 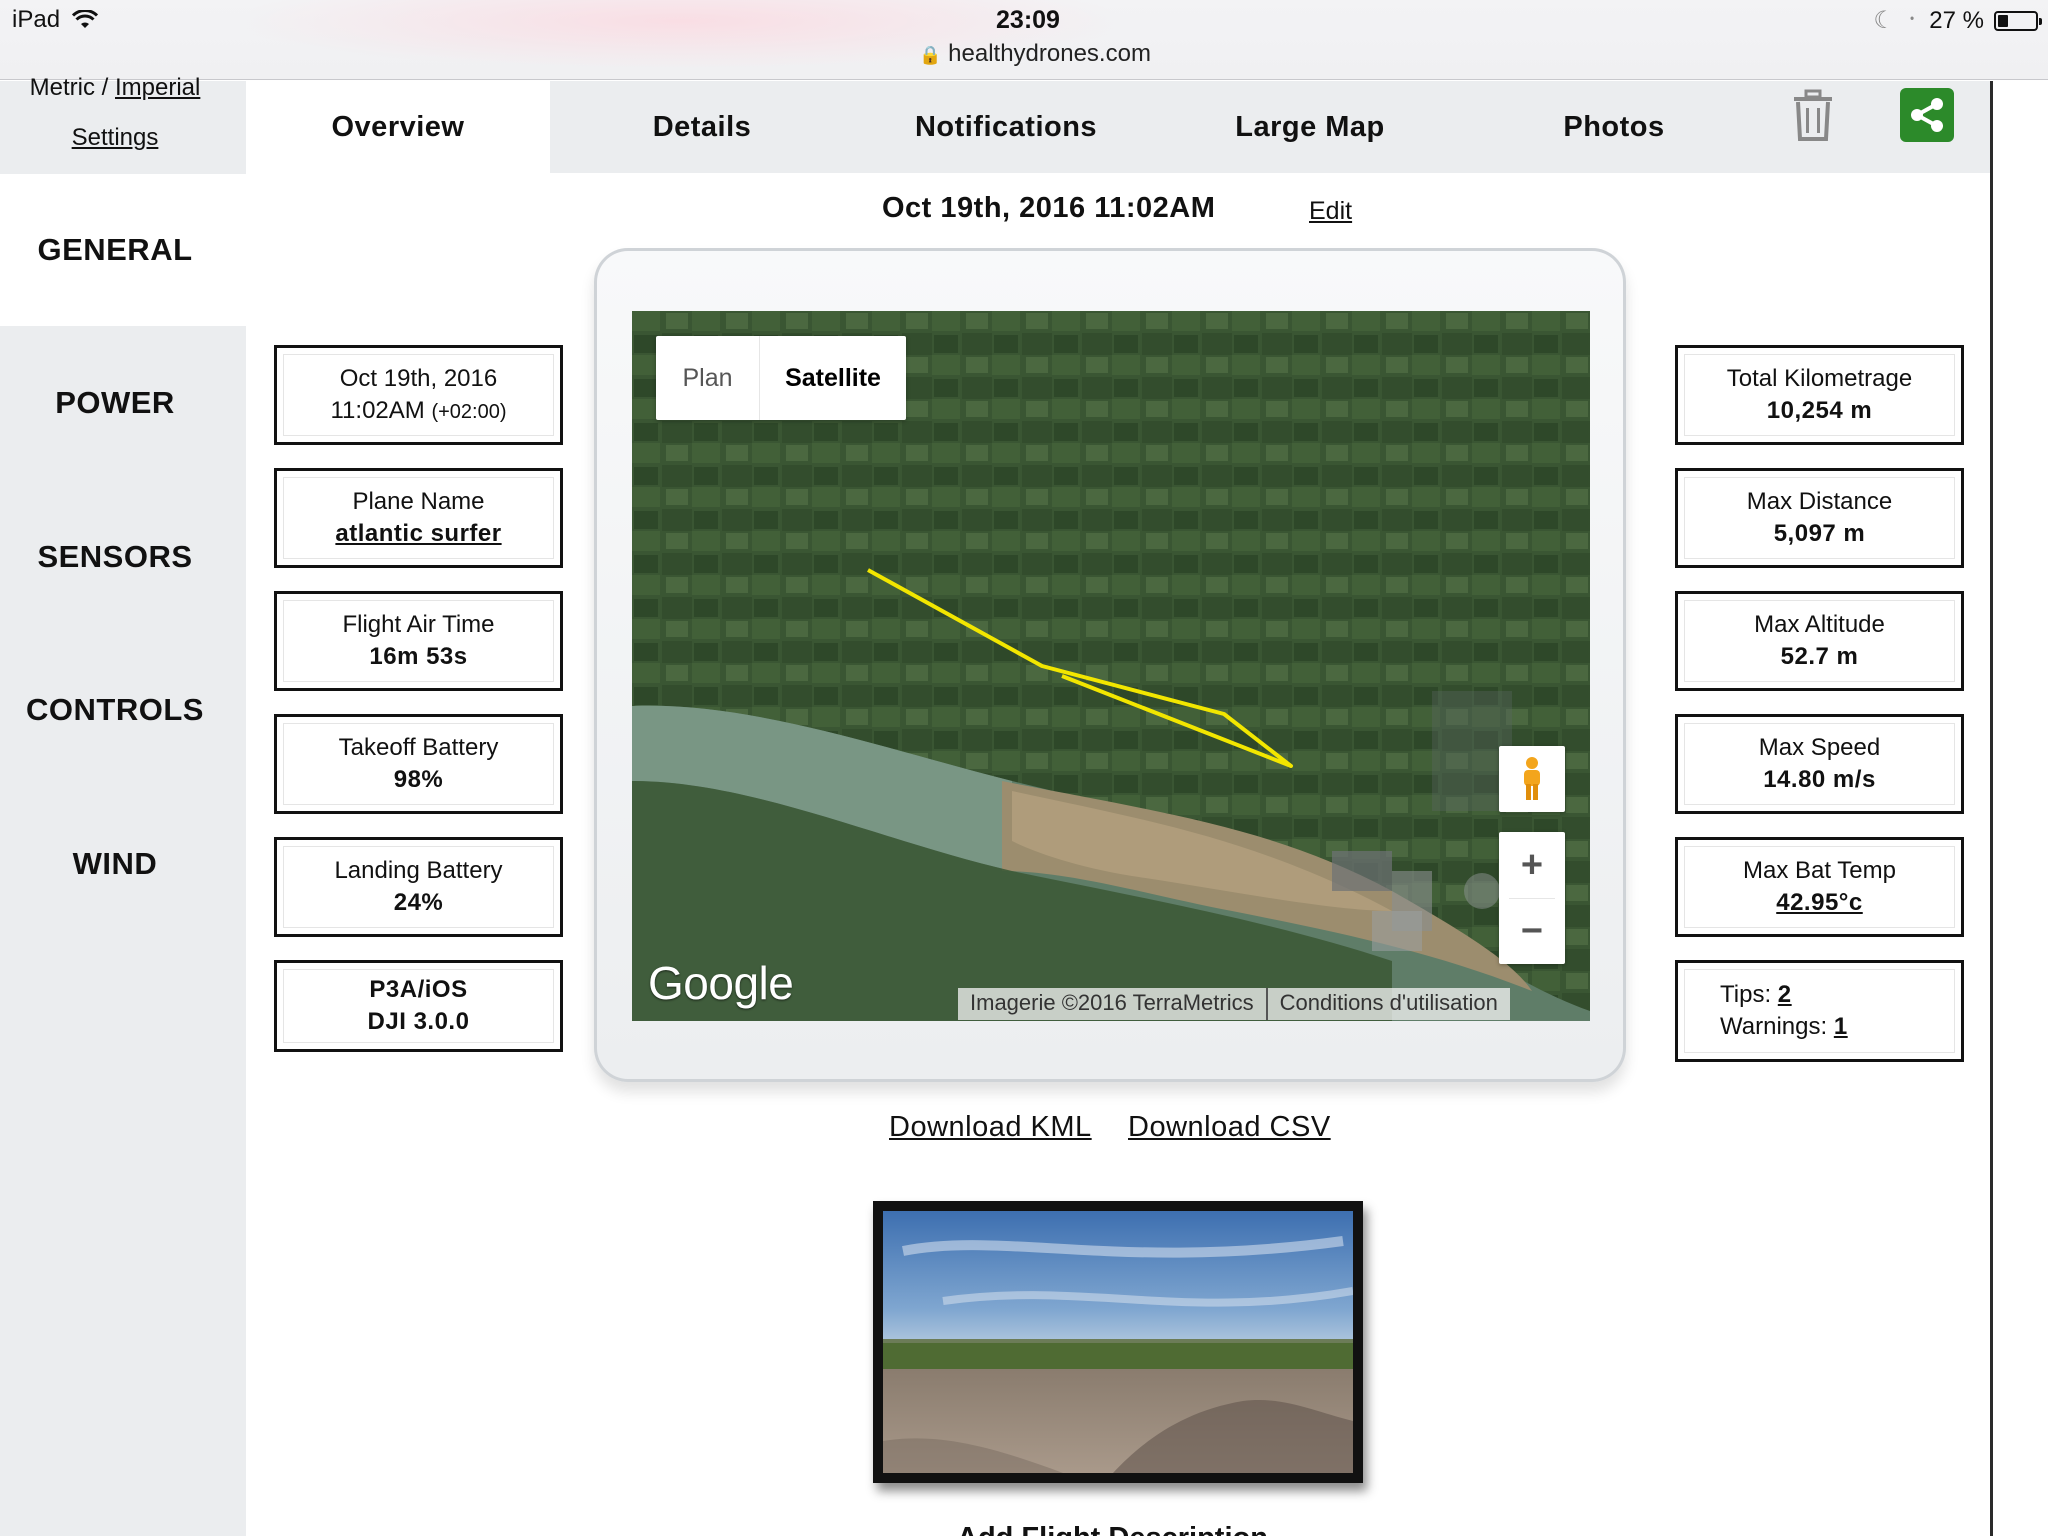 I want to click on zoom-out-button: −, so click(x=1532, y=931).